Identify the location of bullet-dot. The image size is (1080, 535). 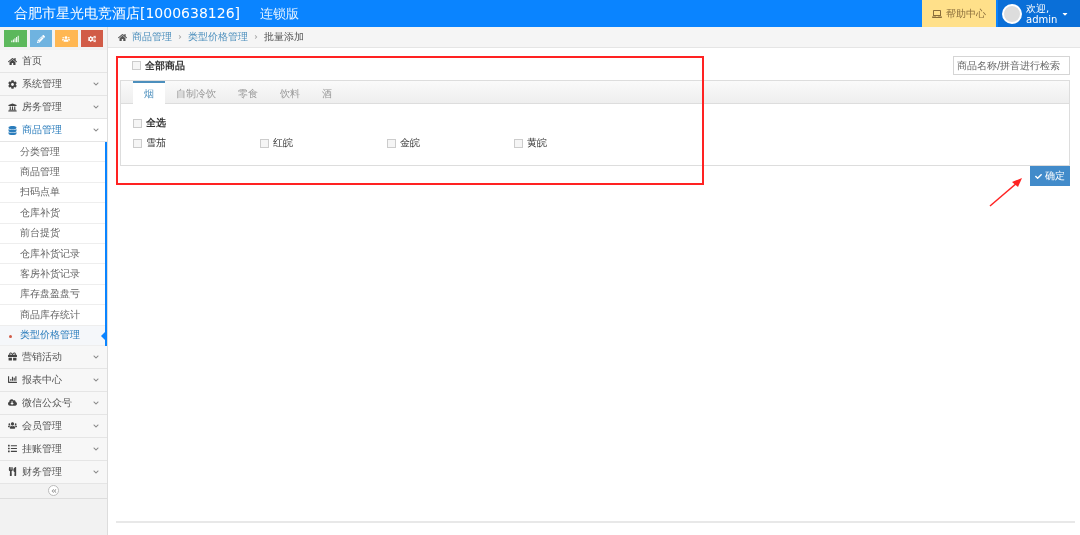
(10, 336).